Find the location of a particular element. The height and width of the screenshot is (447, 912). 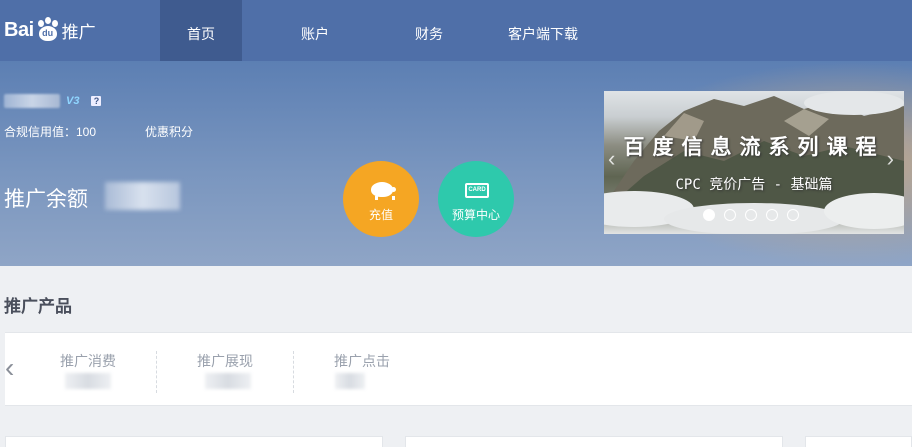

balance-value-redacted is located at coordinates (142, 196).